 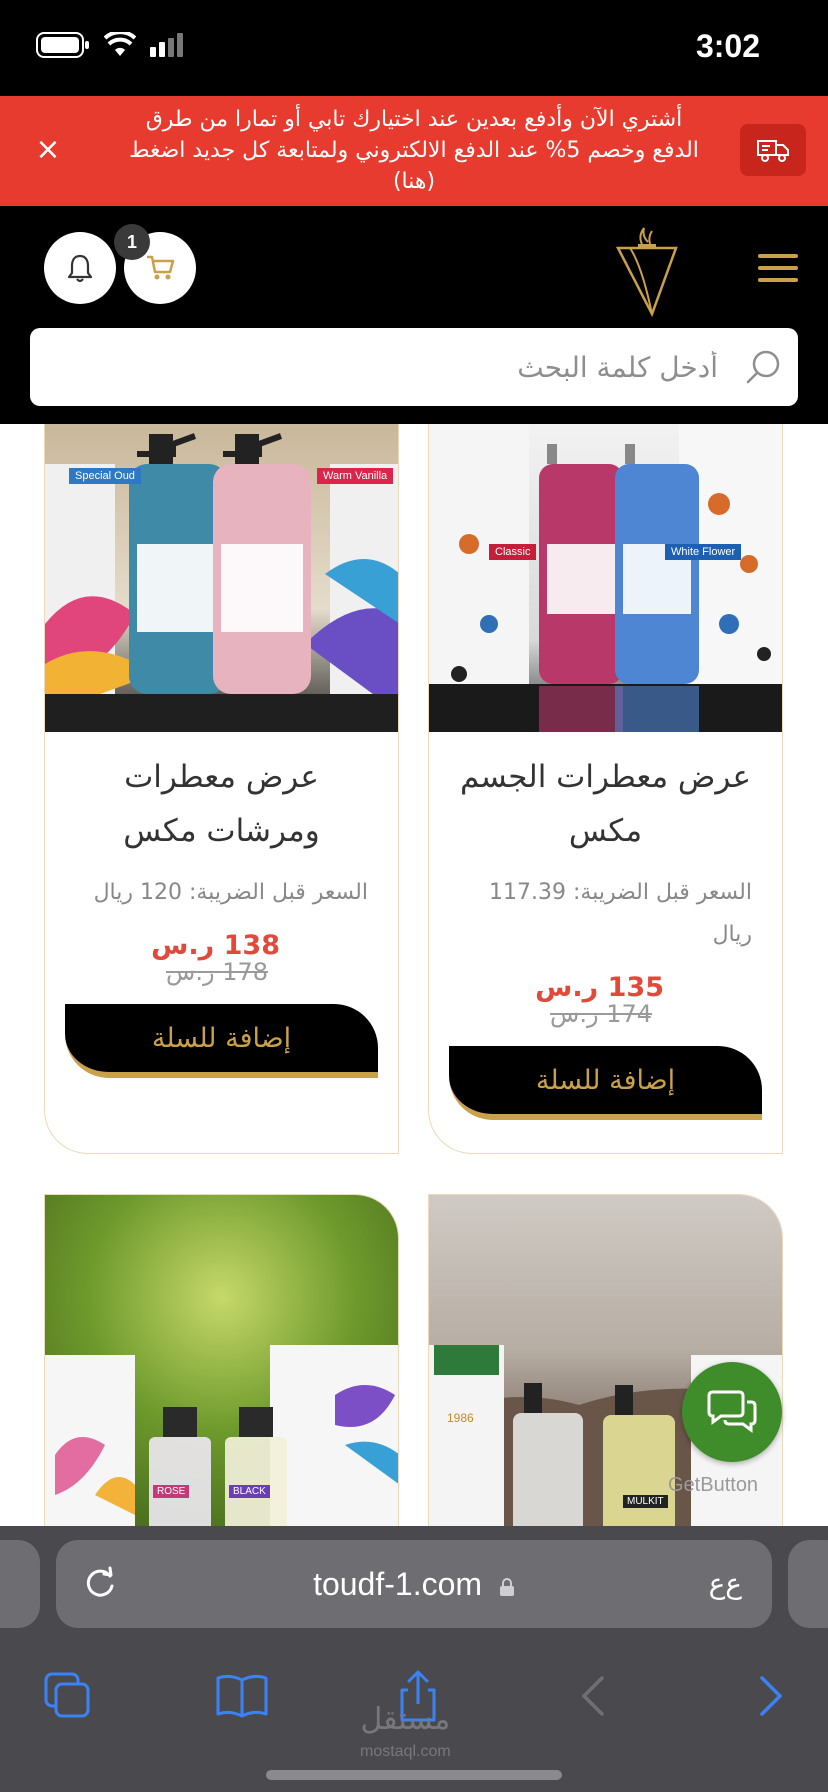 I want to click on promo-close-button: ×, so click(x=48, y=150).